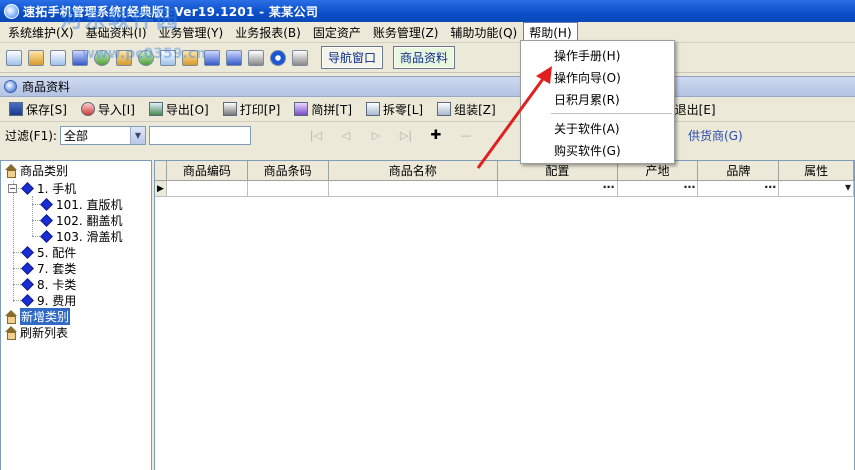 This screenshot has width=855, height=470. I want to click on filter-label: 过滤(F1):, so click(31, 135).